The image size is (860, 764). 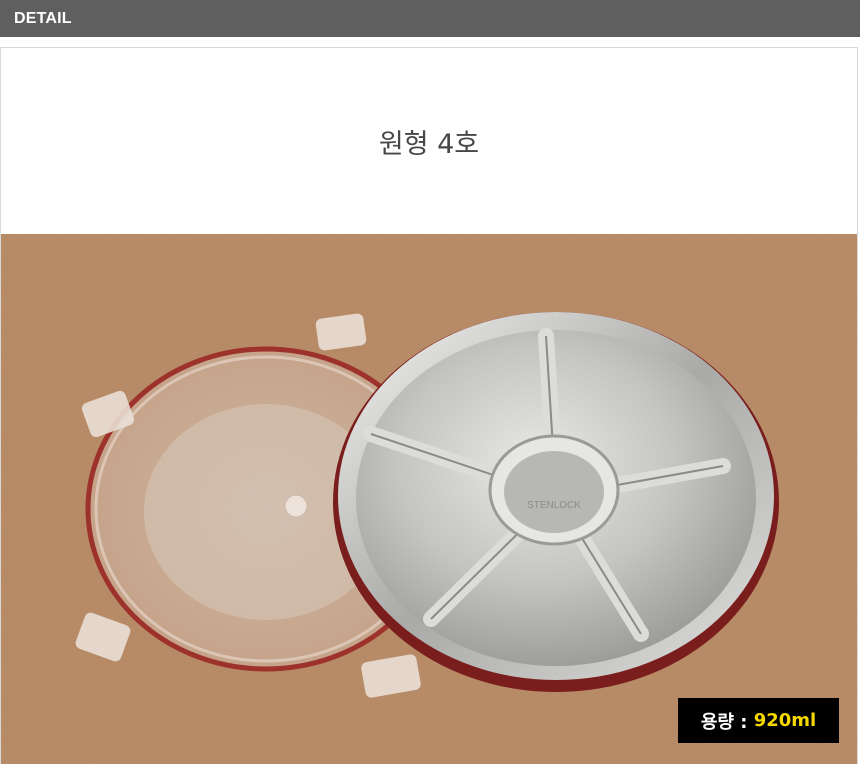 What do you see at coordinates (430, 18) in the screenshot?
I see `section-header: DETAIL` at bounding box center [430, 18].